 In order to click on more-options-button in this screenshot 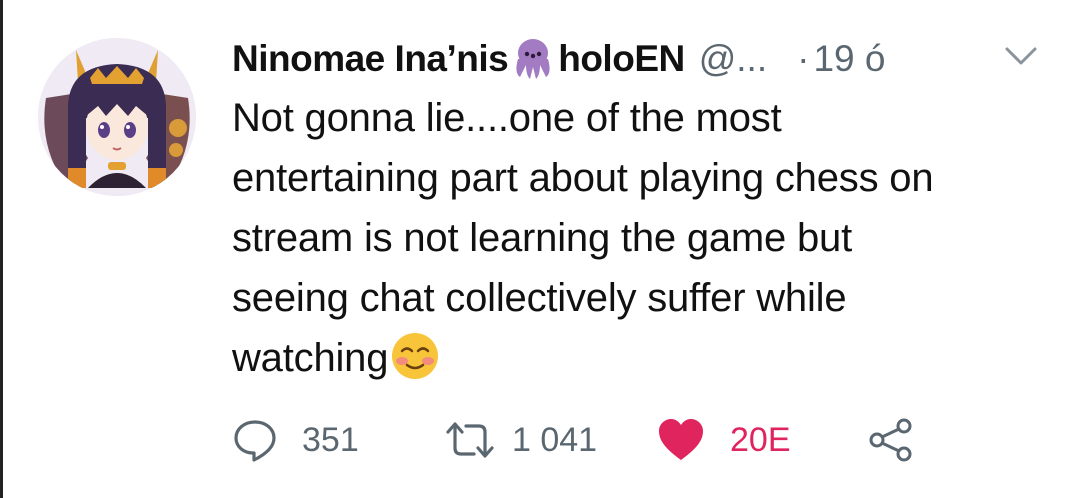, I will do `click(1021, 57)`.